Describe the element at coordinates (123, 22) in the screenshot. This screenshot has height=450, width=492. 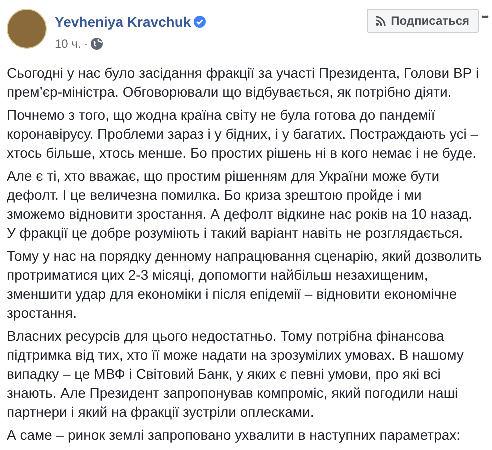
I see `author-name: Yevheniya Kravchuk` at that location.